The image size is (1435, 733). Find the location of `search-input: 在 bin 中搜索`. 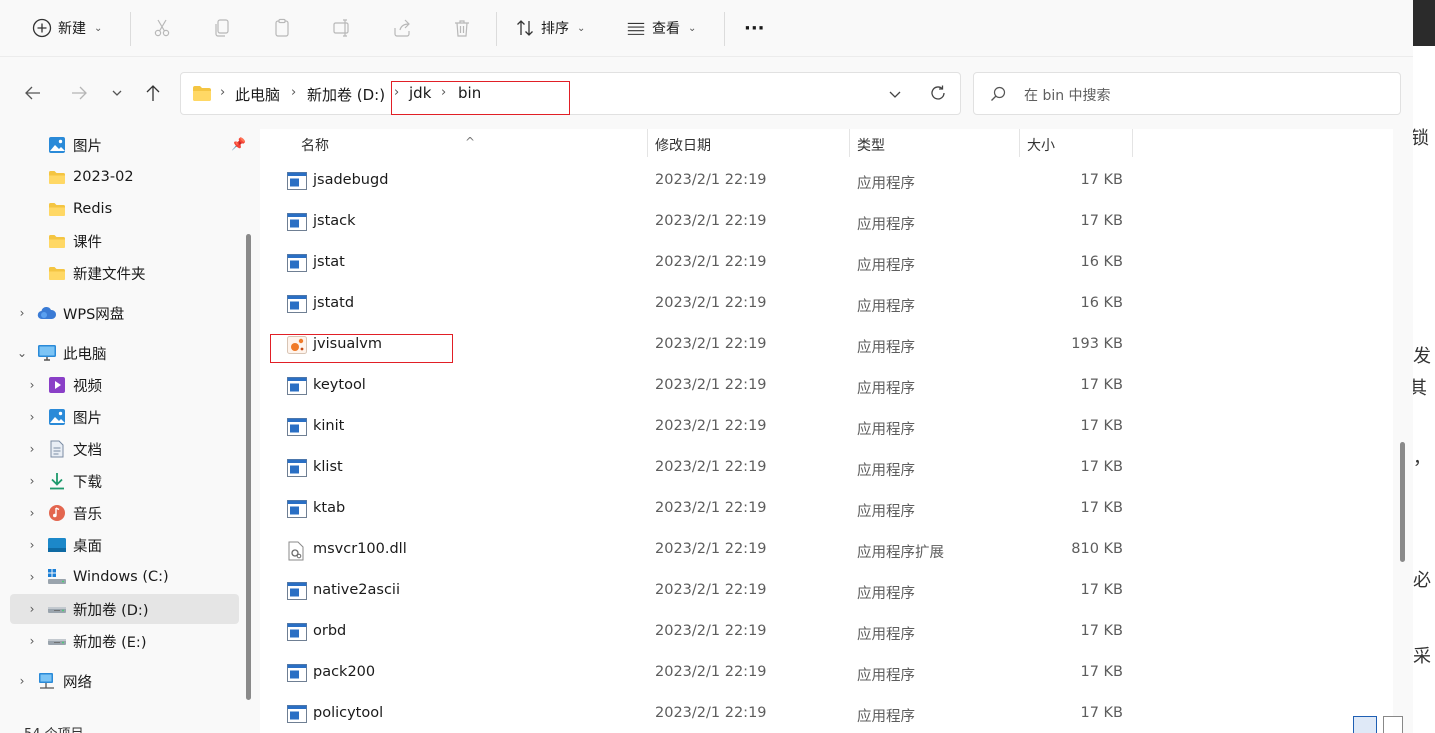

search-input: 在 bin 中搜索 is located at coordinates (1187, 93).